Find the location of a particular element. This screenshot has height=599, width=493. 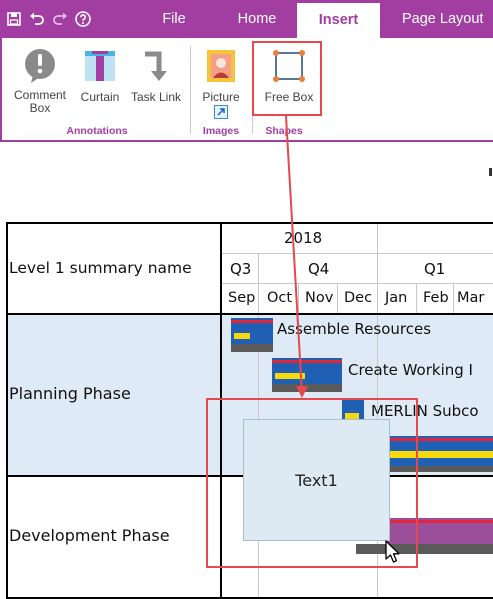

comment-box-button: Comment Box is located at coordinates (40, 80).